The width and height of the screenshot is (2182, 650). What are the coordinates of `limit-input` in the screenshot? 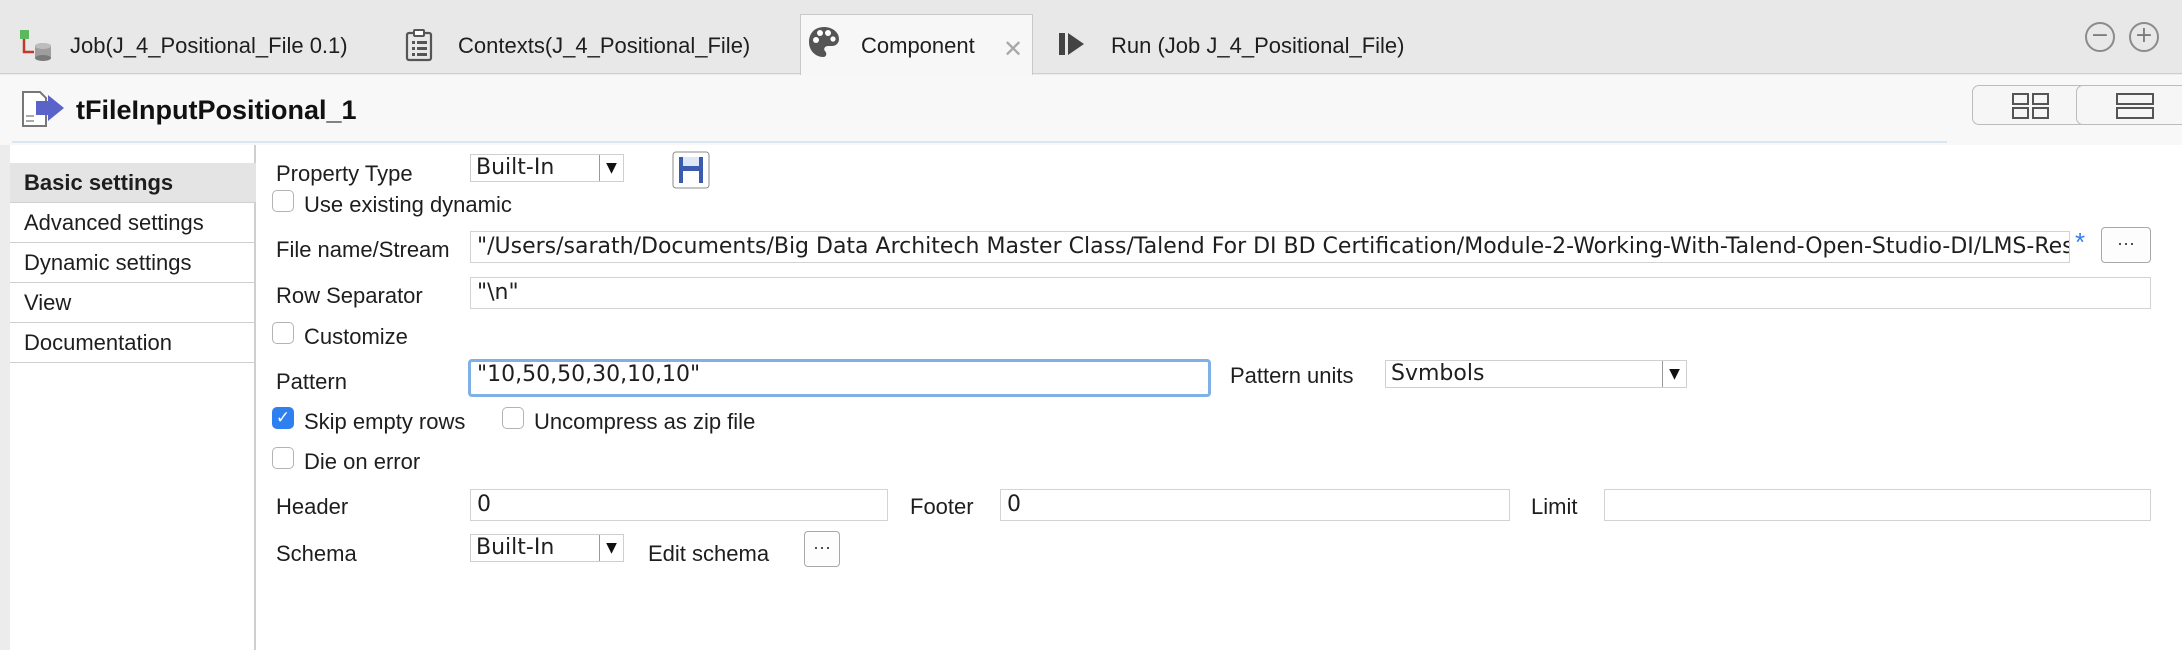 It's located at (1877, 505).